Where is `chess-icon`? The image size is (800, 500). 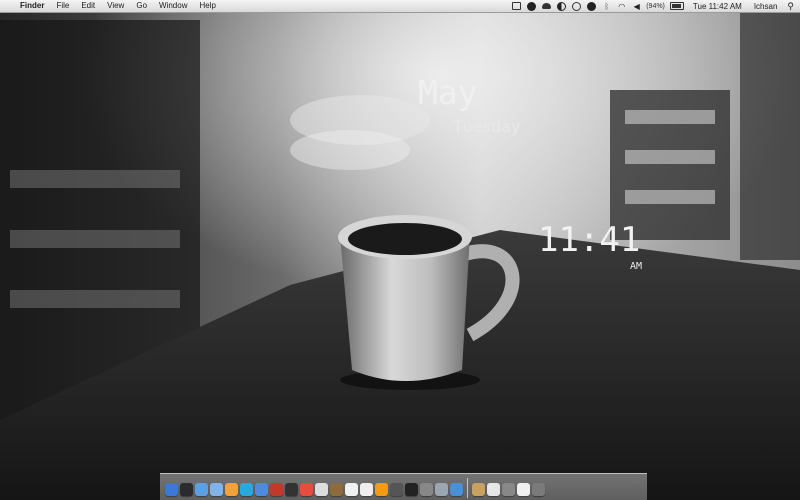
chess-icon is located at coordinates (426, 489).